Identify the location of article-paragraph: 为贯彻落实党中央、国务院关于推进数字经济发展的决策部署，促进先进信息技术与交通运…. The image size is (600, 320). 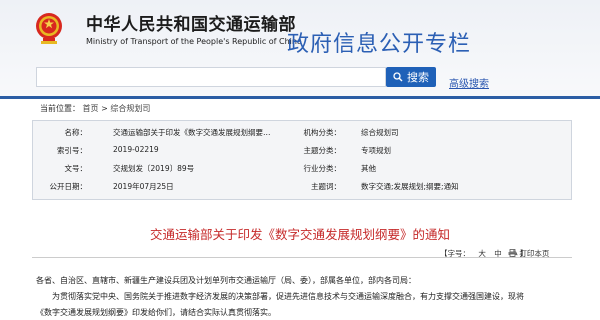
(280, 296).